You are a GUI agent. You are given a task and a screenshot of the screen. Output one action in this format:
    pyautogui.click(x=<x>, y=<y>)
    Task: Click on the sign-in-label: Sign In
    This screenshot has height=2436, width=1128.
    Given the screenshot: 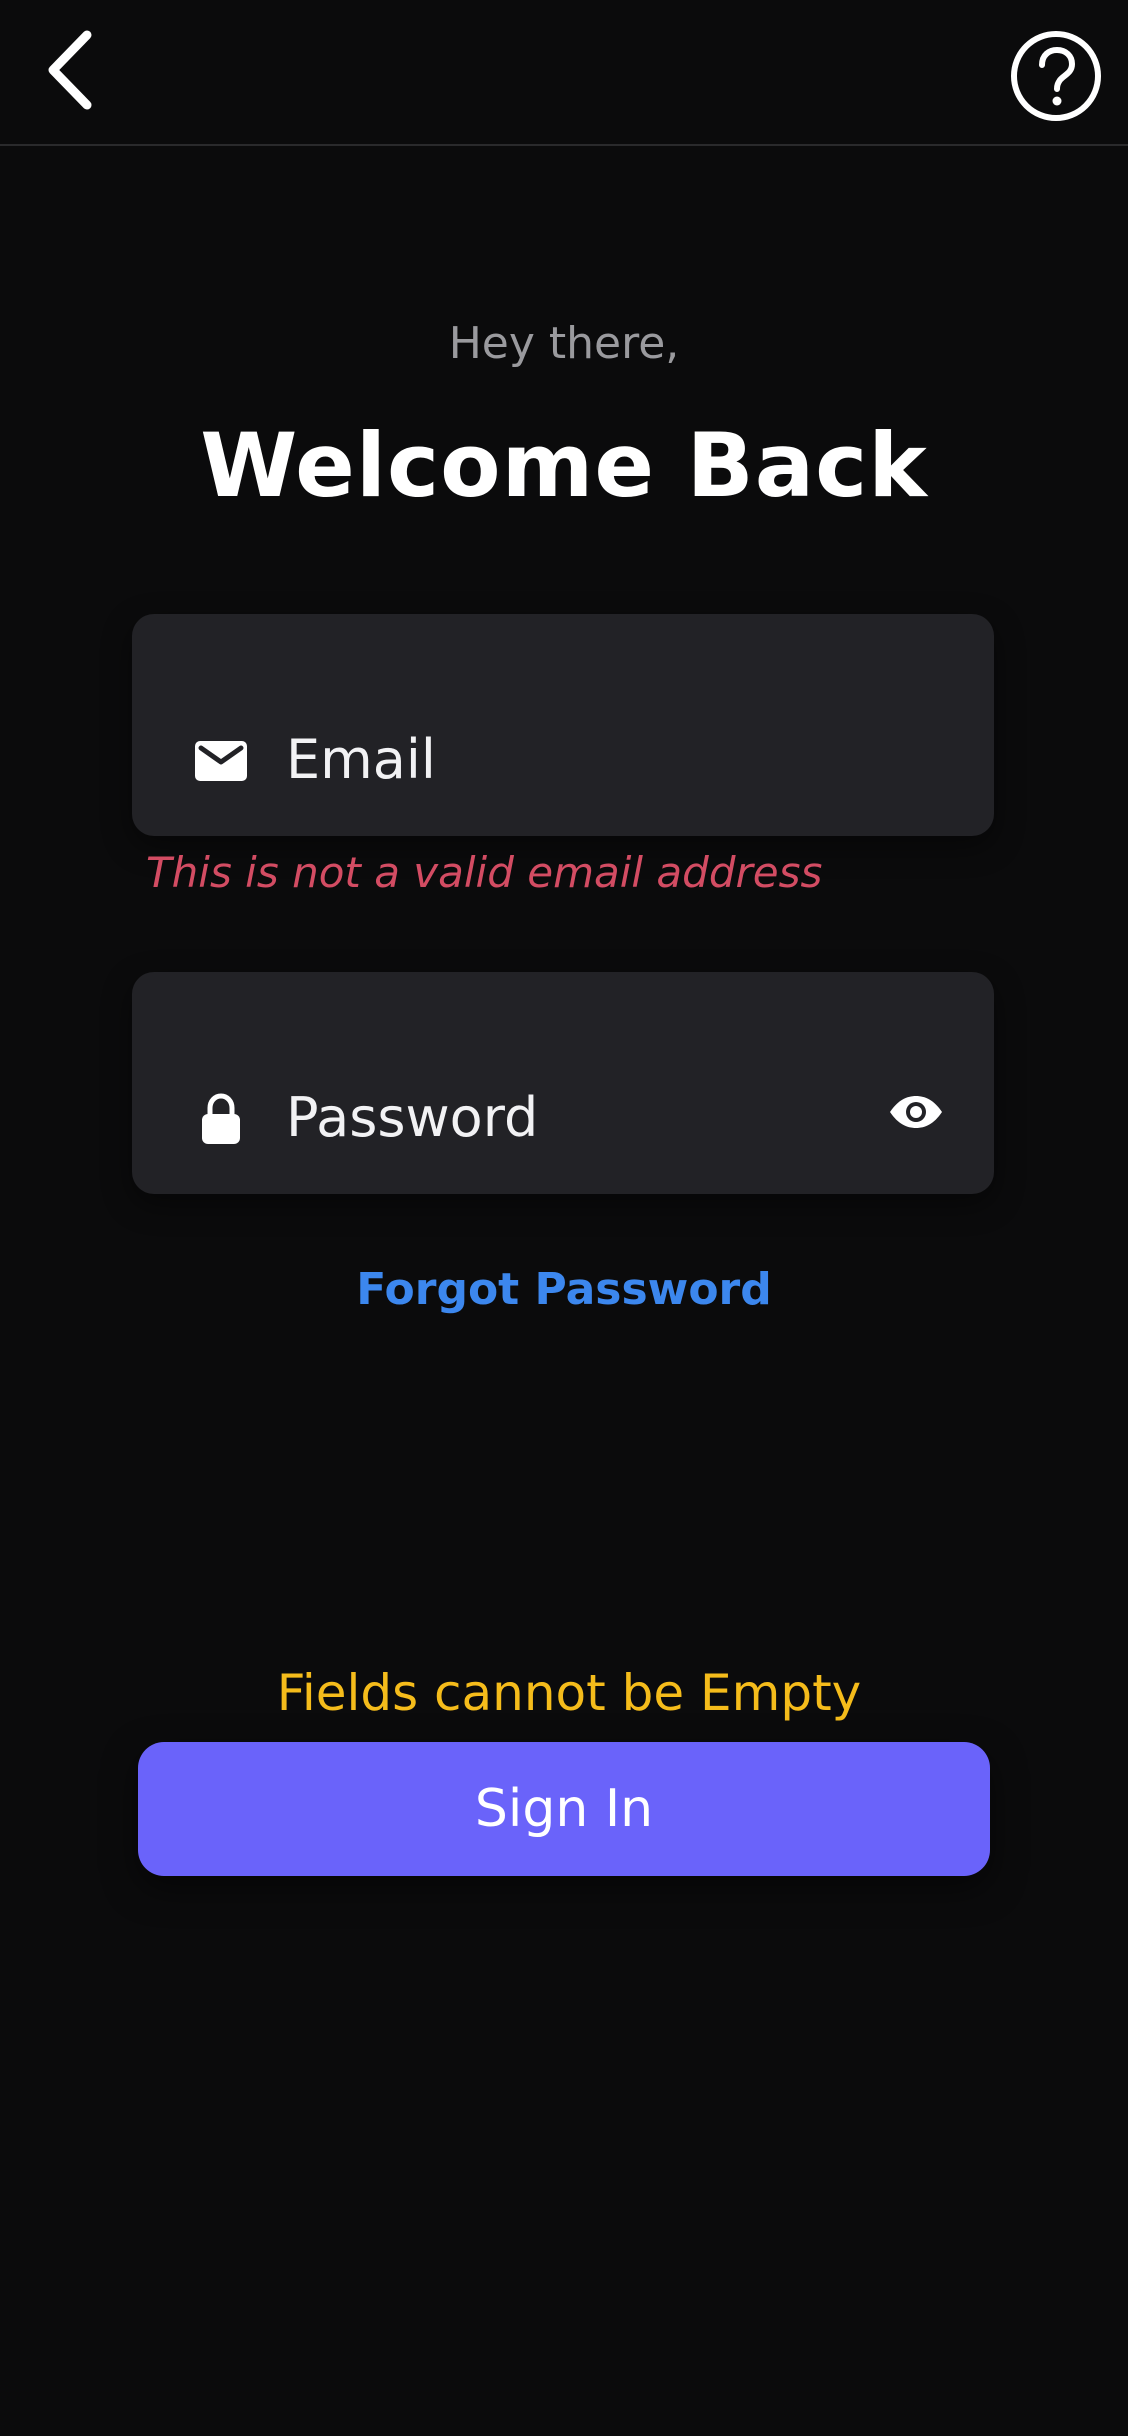 What is the action you would take?
    pyautogui.click(x=564, y=1809)
    